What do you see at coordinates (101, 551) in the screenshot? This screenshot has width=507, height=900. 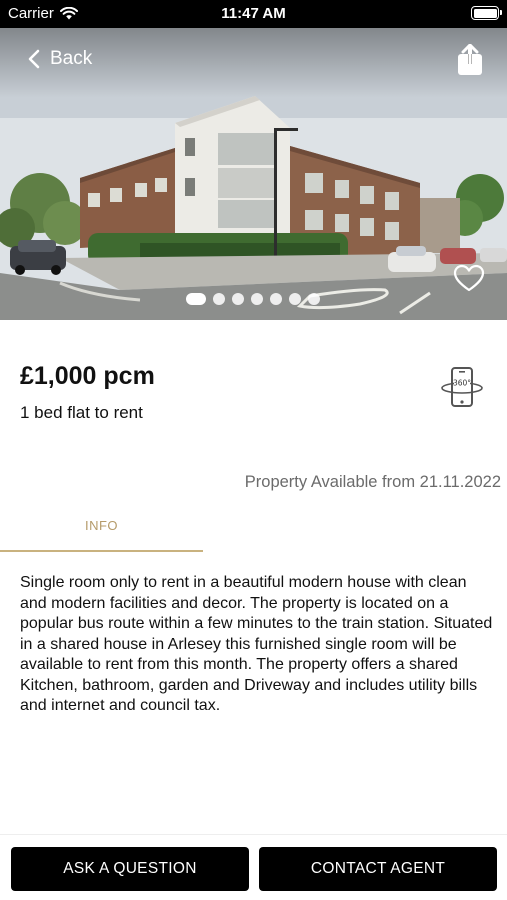 I see `tab-active-indicator` at bounding box center [101, 551].